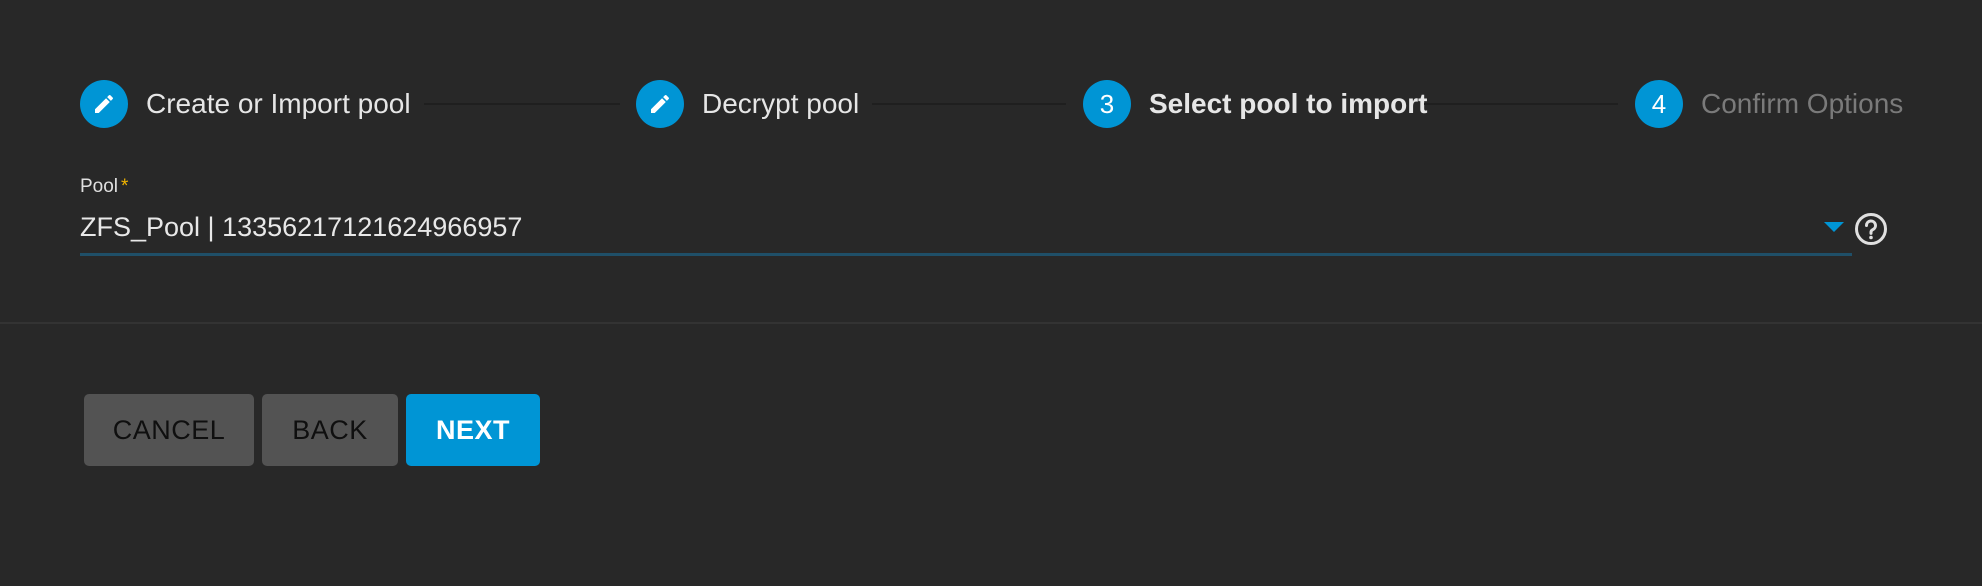 The width and height of the screenshot is (1982, 586). What do you see at coordinates (301, 227) in the screenshot?
I see `pool-select-value: ZFS_Pool | 13356217121624966957` at bounding box center [301, 227].